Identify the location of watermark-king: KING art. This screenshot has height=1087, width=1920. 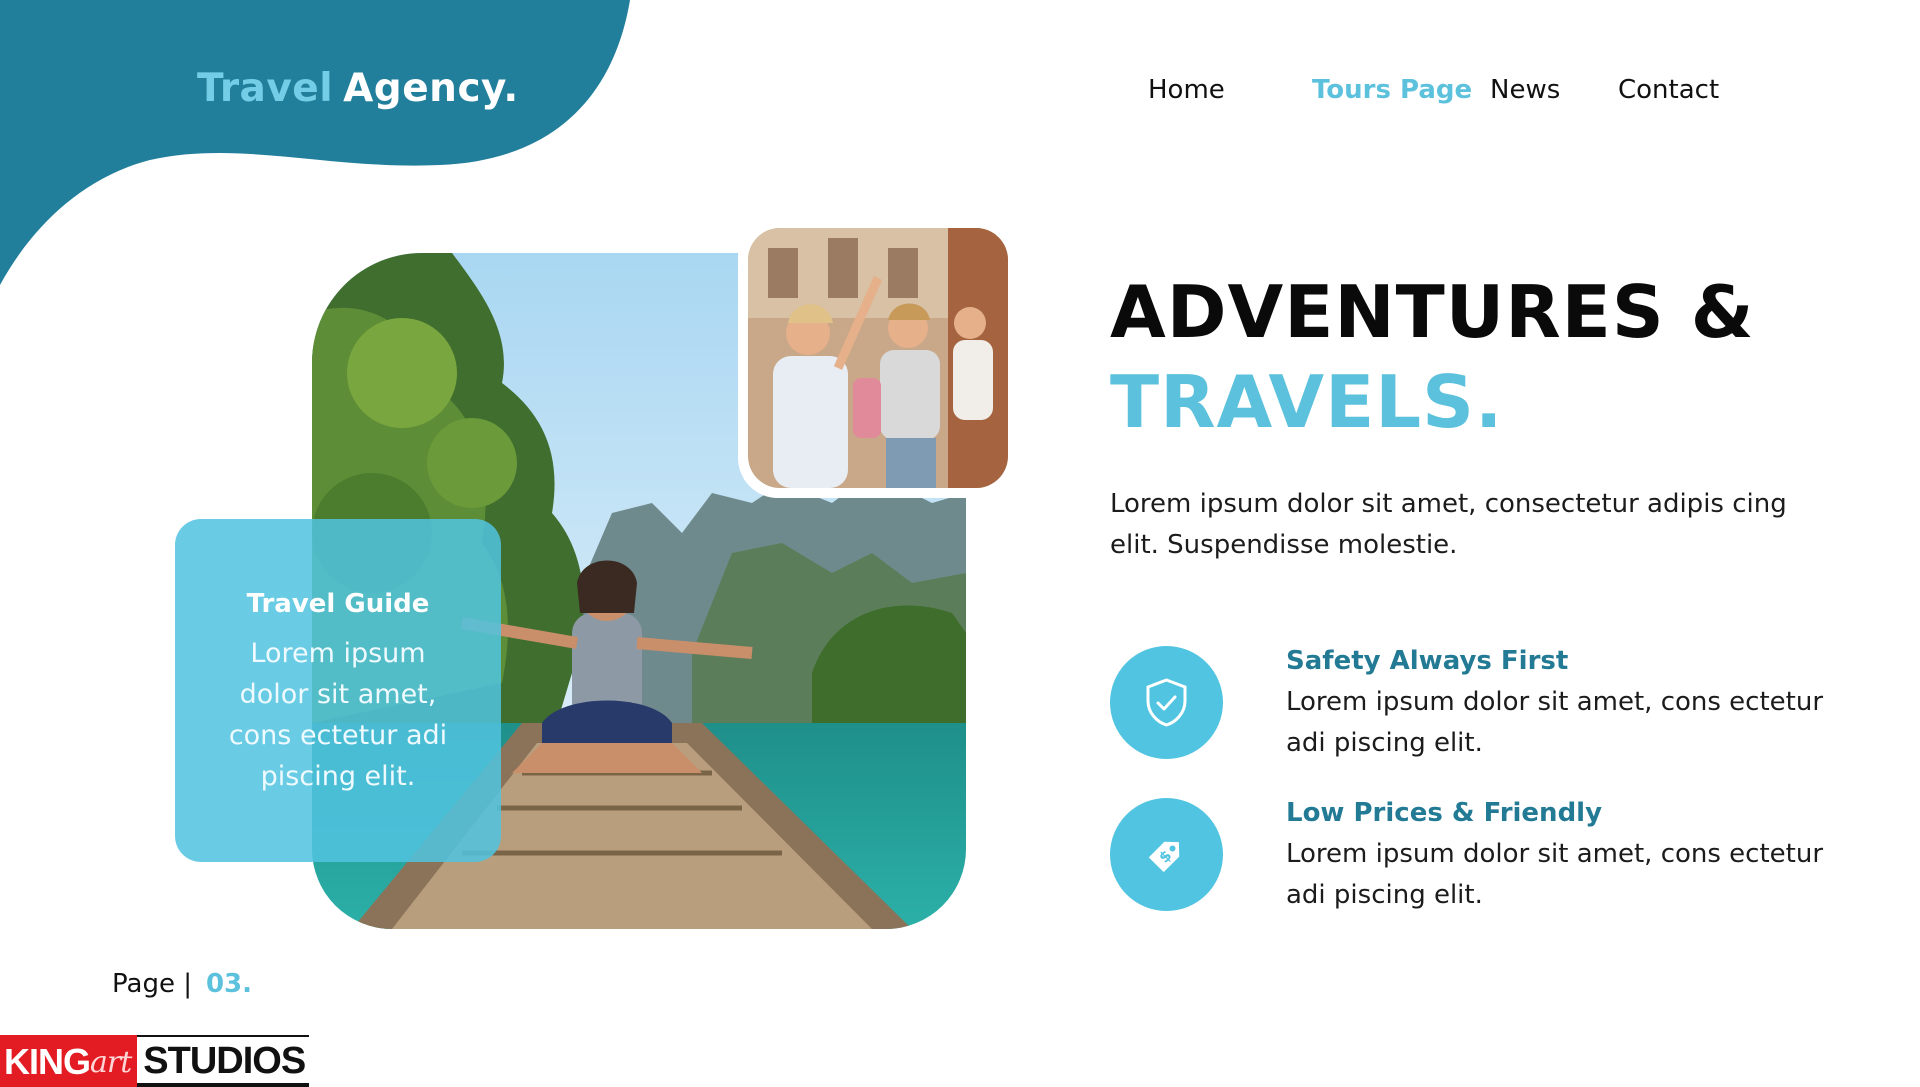
(69, 1061).